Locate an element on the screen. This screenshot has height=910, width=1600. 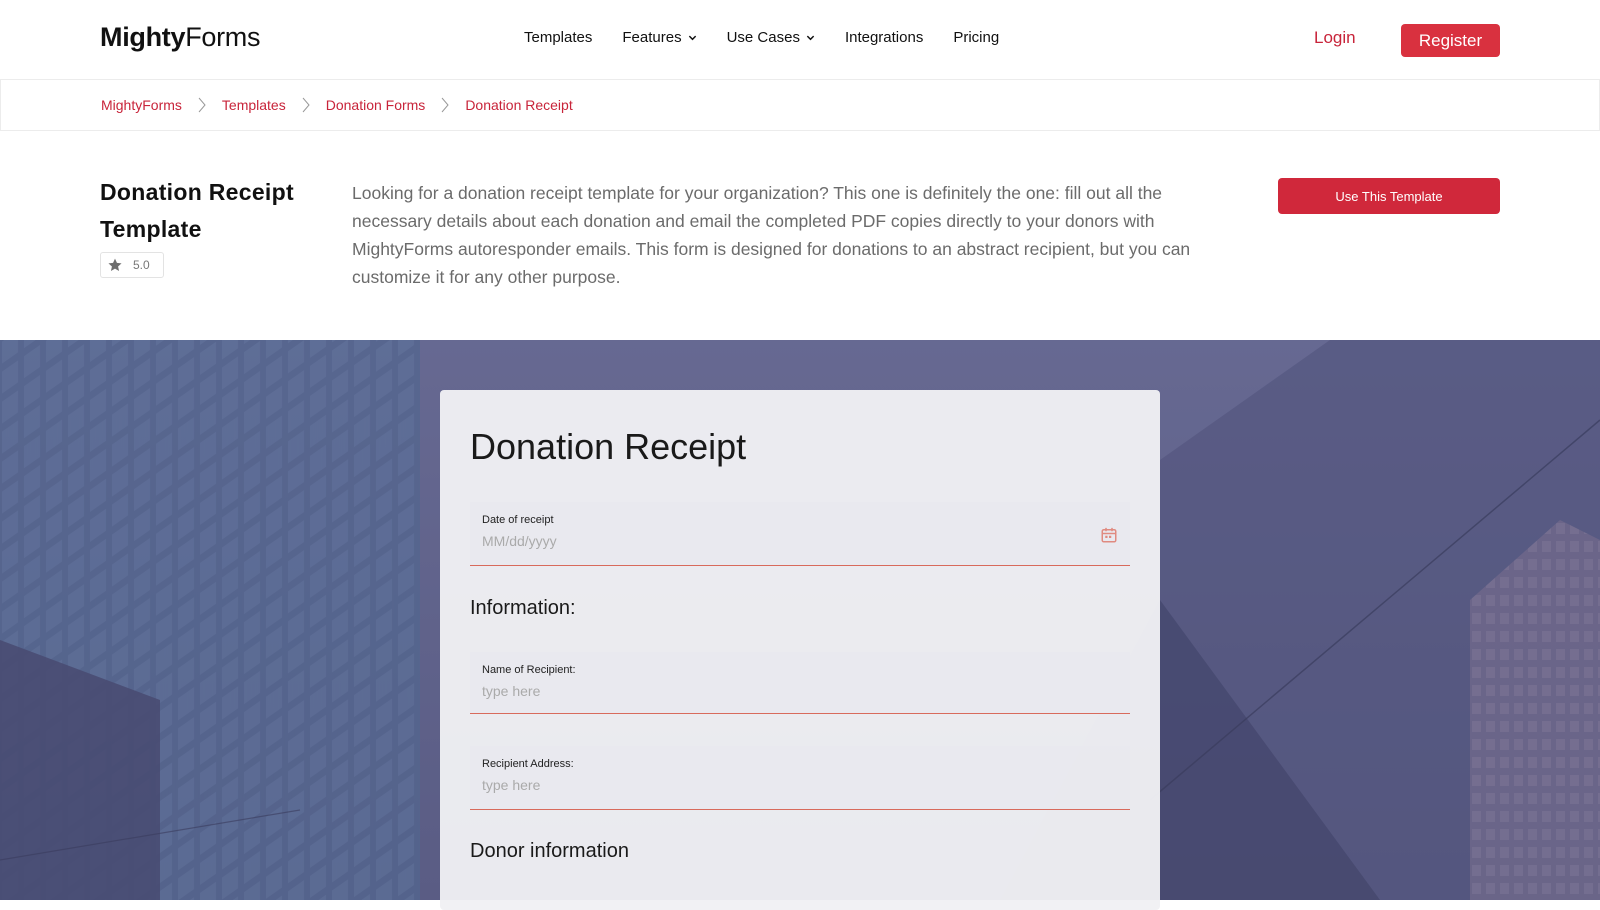
logo-regular-text: Forms is located at coordinates (223, 37).